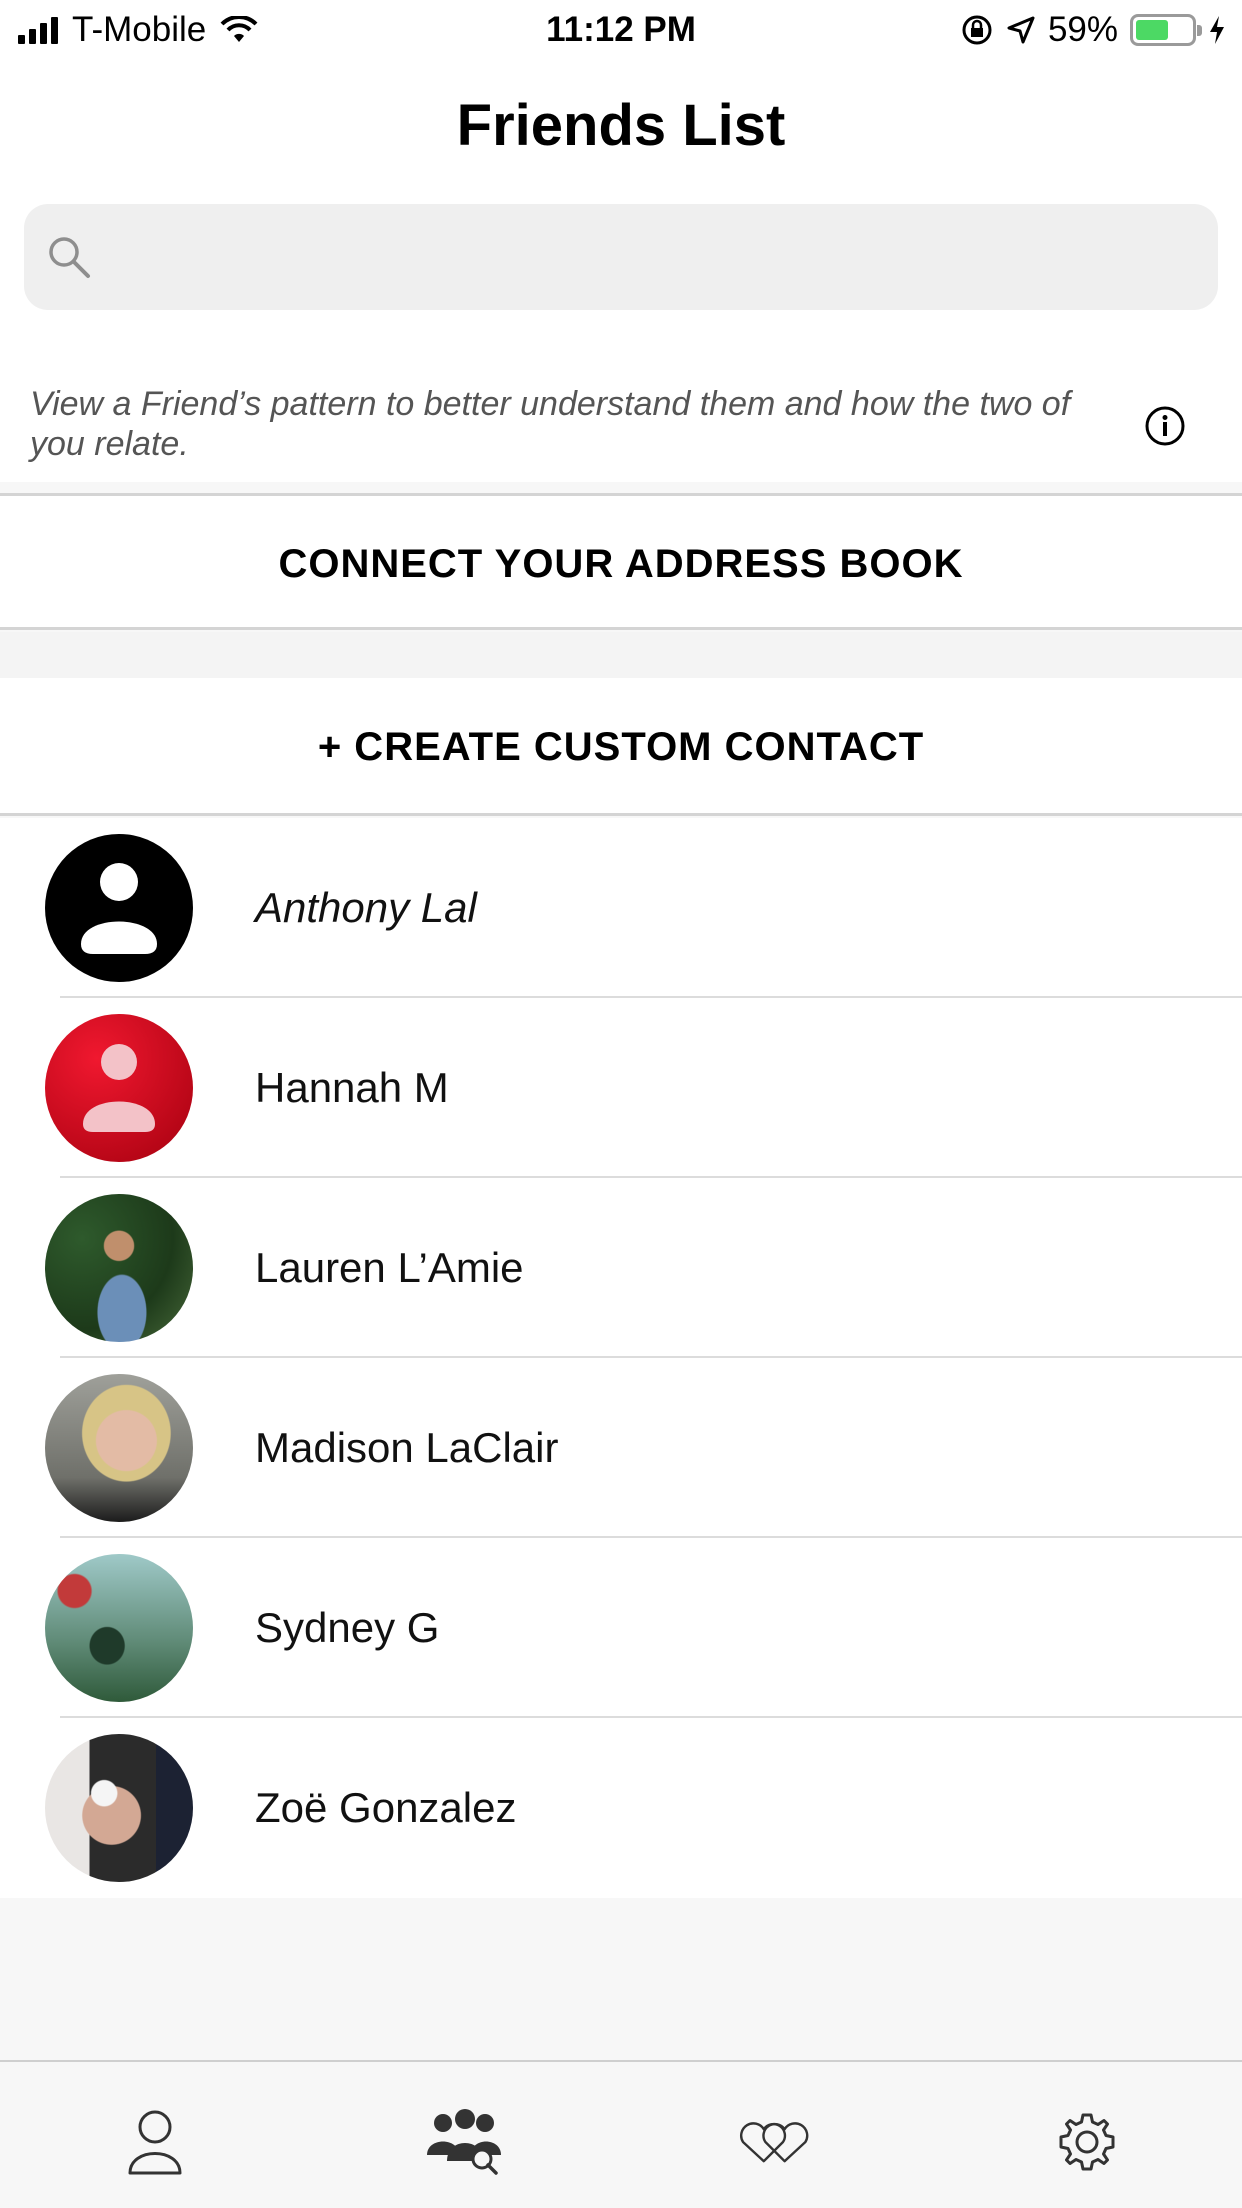  I want to click on friends-search-icon, so click(464, 2142).